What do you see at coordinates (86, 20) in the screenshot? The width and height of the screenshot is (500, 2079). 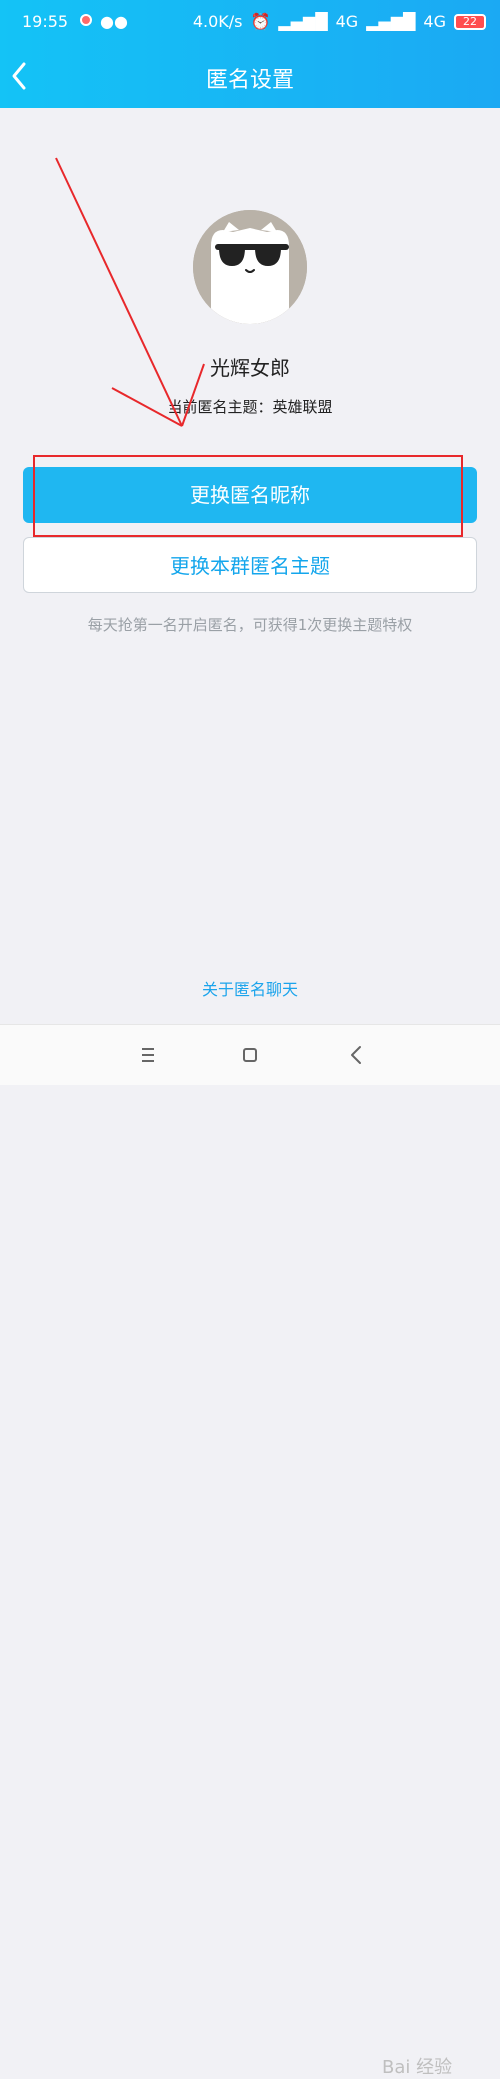 I see `notification-icon` at bounding box center [86, 20].